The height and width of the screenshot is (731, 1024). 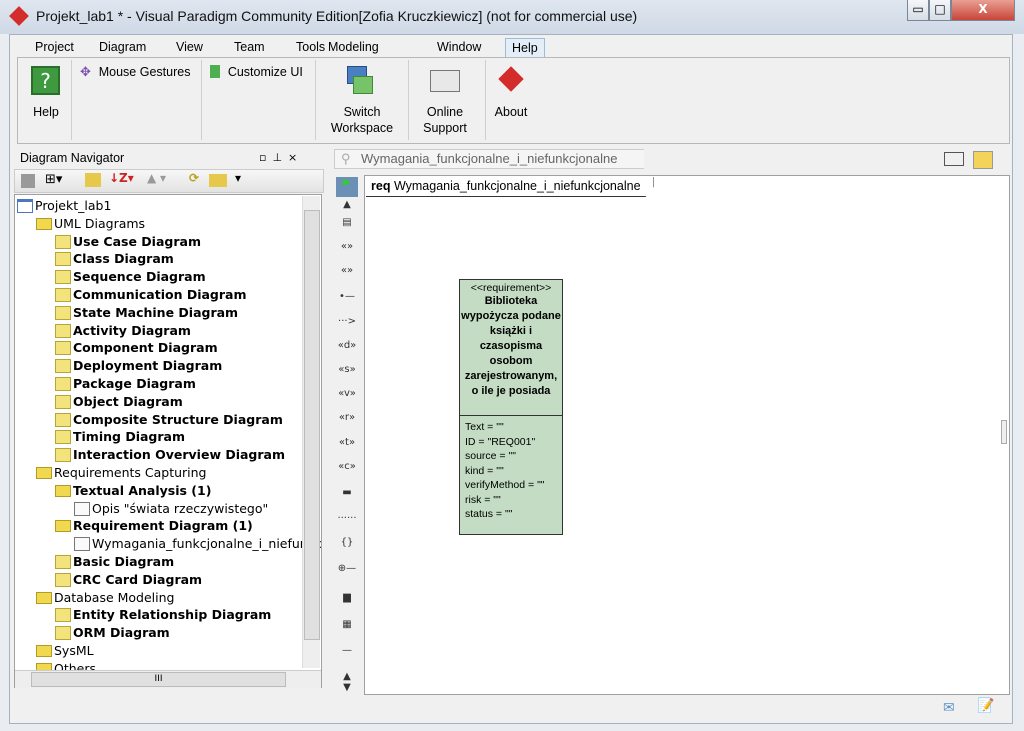 I want to click on menu-help: Help, so click(x=525, y=48).